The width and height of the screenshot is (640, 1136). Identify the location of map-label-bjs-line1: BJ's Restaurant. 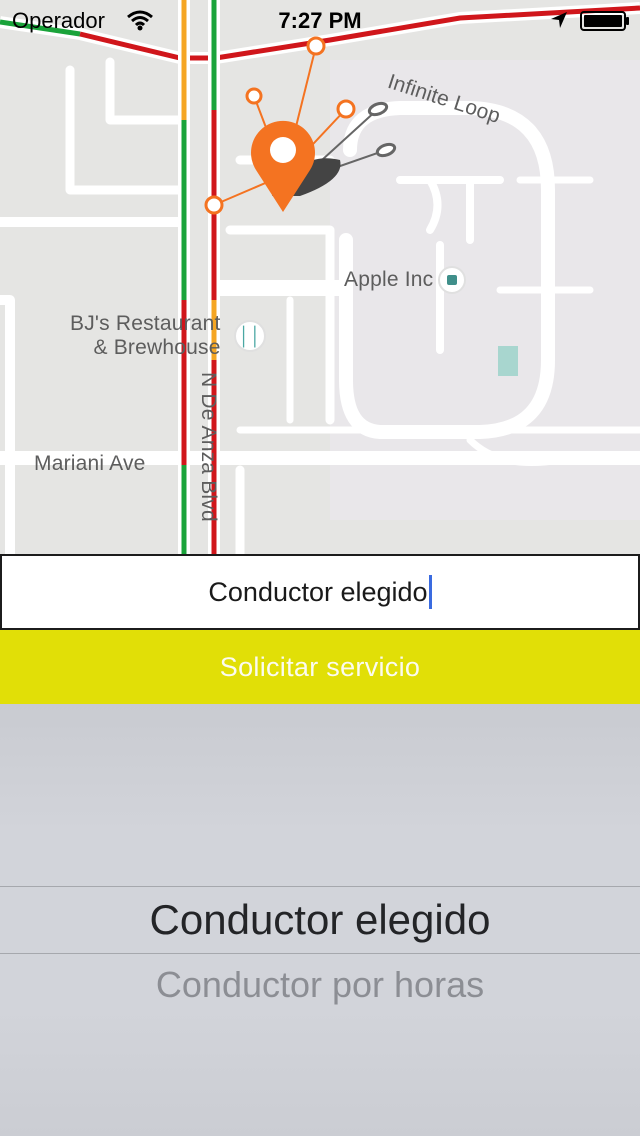
(145, 323).